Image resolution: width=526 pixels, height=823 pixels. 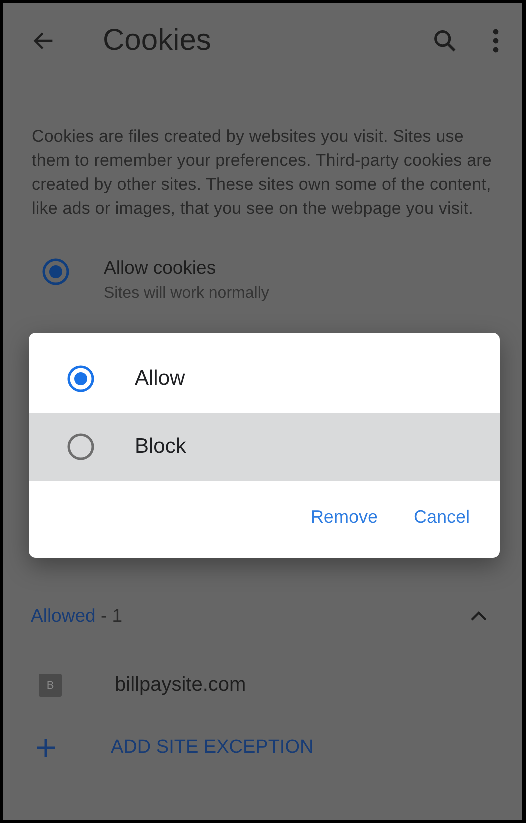 I want to click on dialog-button: Remove, so click(x=344, y=517).